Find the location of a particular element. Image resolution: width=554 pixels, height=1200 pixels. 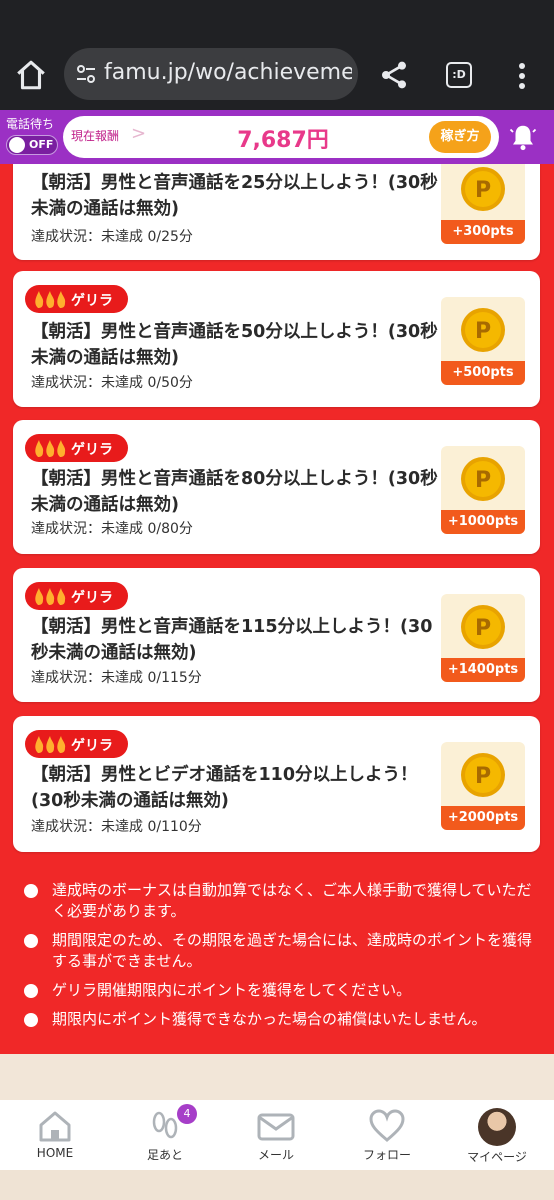

browser-toolbar: famu.jp/wo/achievement/ :D is located at coordinates (277, 55).